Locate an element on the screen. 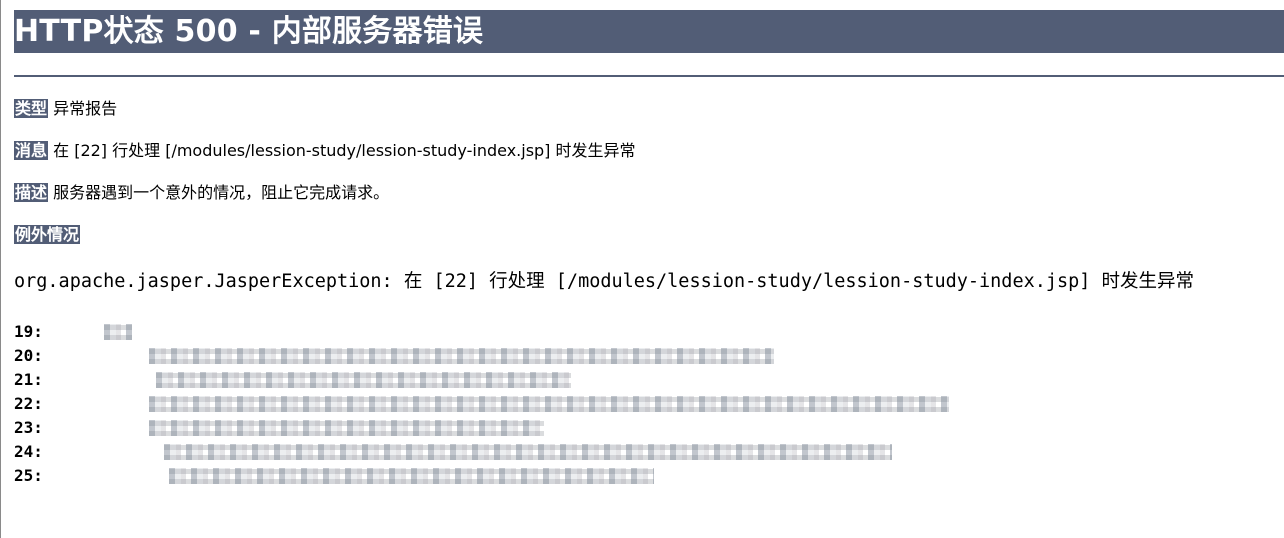 The image size is (1284, 538). exception-label: 例外情况 is located at coordinates (47, 234).